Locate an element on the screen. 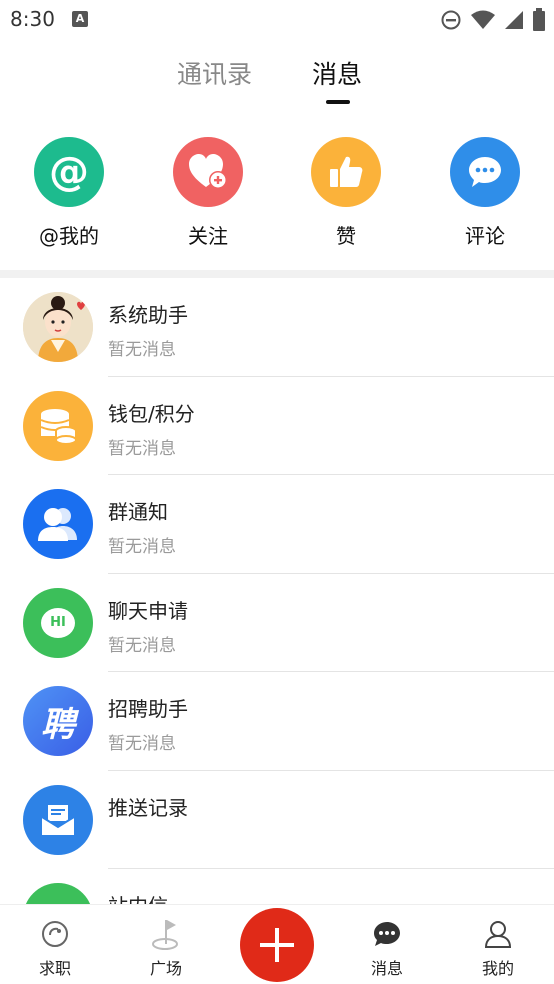 This screenshot has height=984, width=554. quick-action-follow: 关注 is located at coordinates (208, 193).